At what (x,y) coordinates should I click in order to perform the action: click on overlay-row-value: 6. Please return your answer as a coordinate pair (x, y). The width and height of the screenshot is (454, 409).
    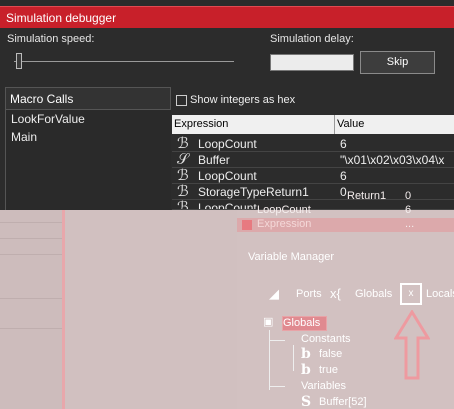
    Looking at the image, I should click on (408, 210).